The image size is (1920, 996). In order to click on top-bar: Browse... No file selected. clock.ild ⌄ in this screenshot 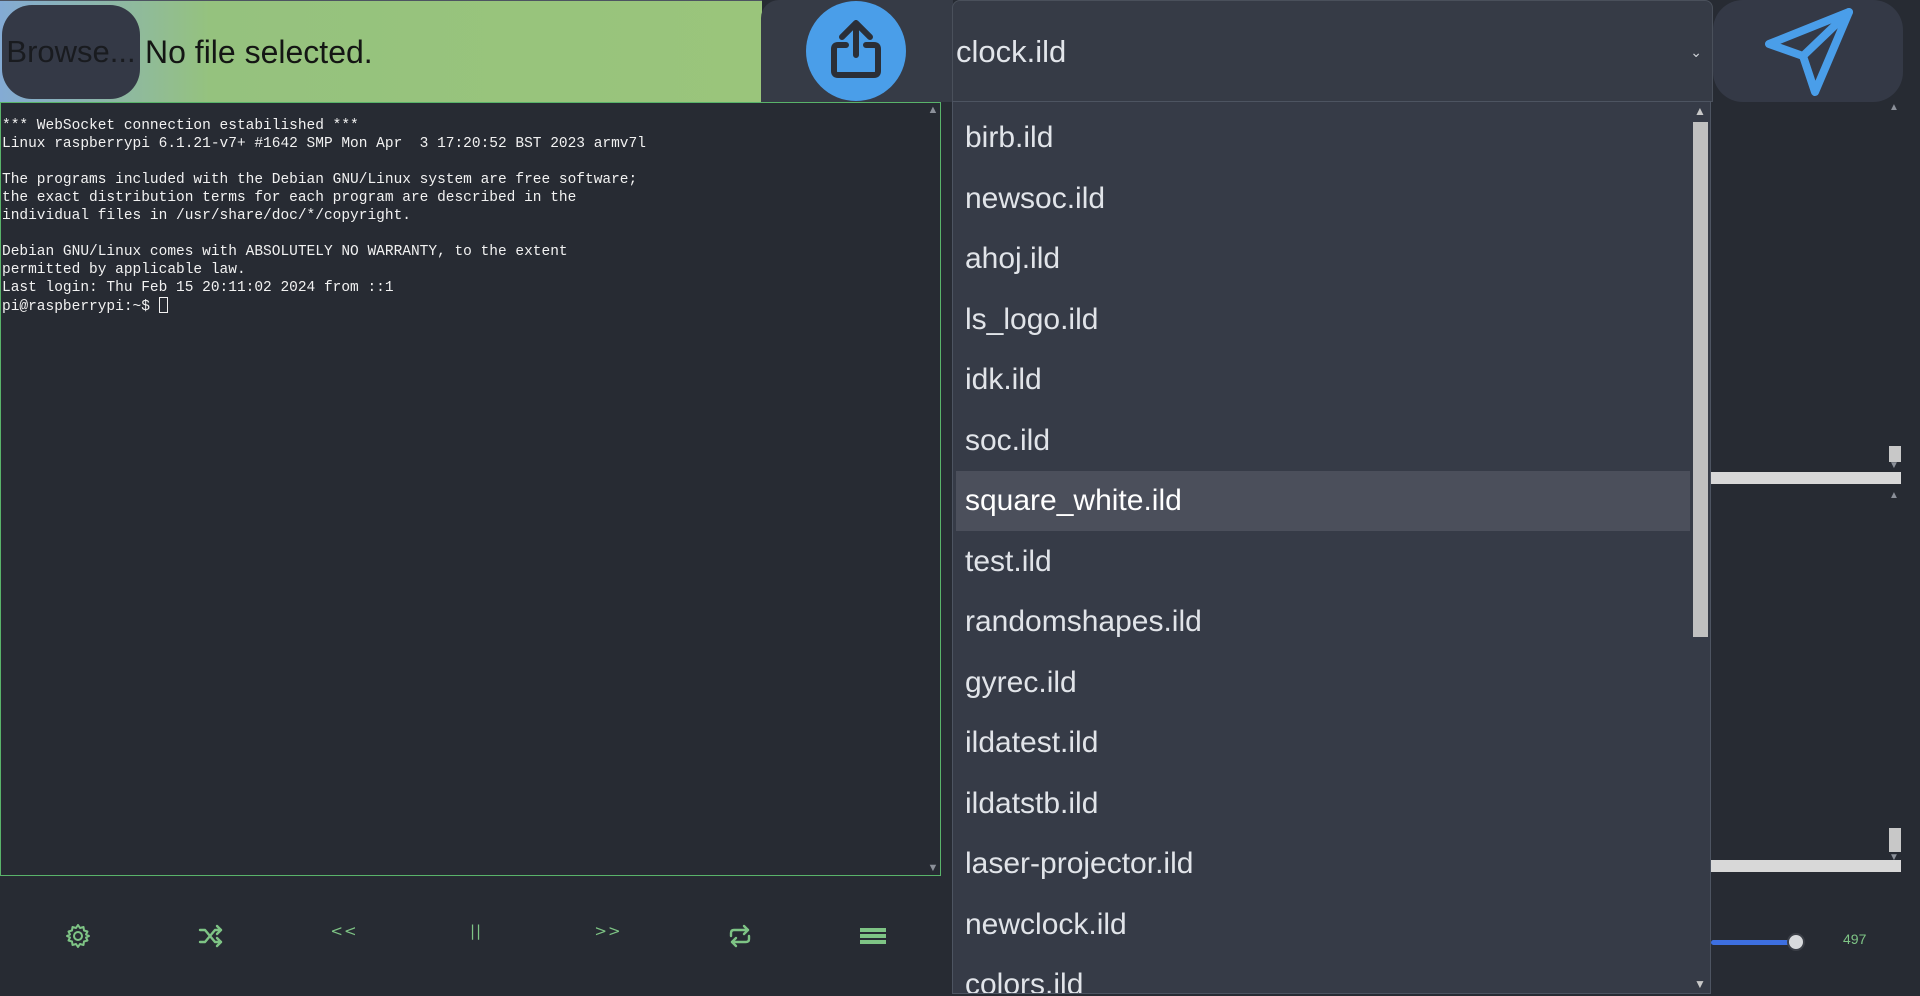, I will do `click(960, 51)`.